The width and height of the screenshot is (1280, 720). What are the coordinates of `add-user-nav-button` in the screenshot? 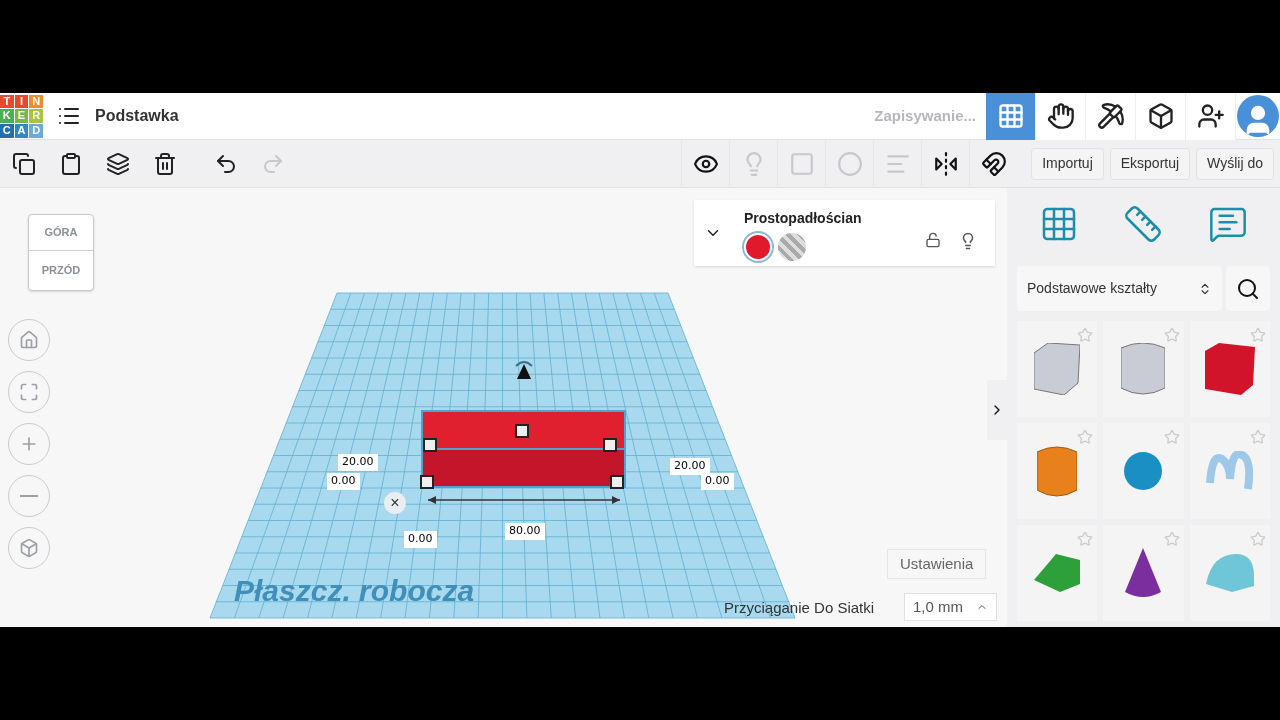 It's located at (1211, 116).